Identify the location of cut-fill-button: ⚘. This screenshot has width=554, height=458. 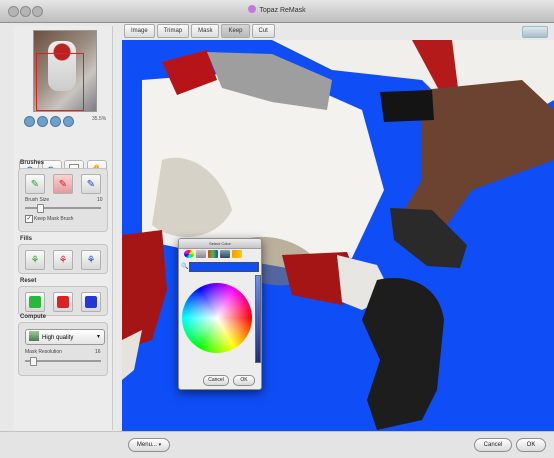
(63, 260).